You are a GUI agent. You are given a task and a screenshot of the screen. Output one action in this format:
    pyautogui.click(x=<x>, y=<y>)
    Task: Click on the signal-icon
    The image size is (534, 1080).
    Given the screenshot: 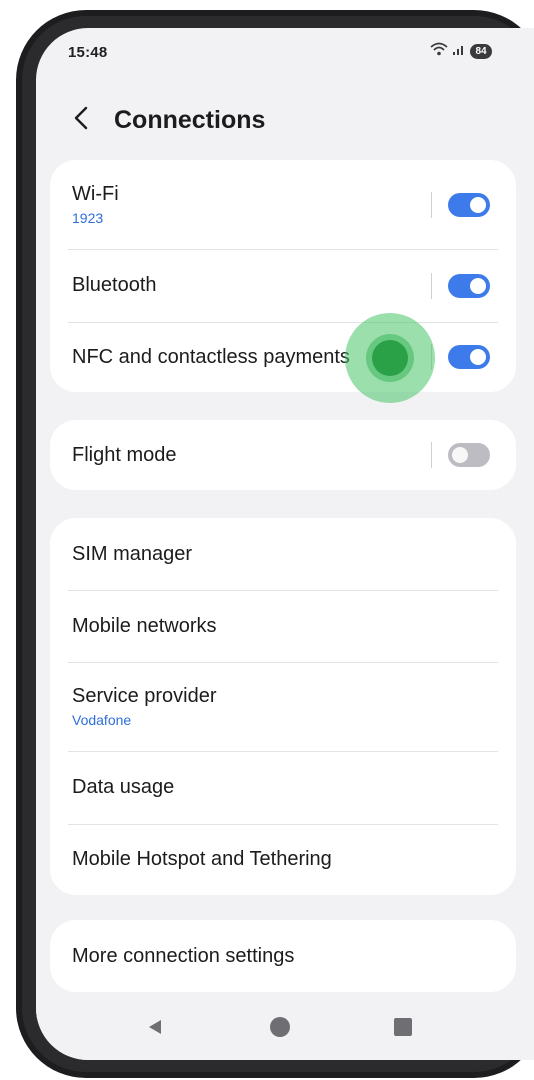 What is the action you would take?
    pyautogui.click(x=459, y=51)
    